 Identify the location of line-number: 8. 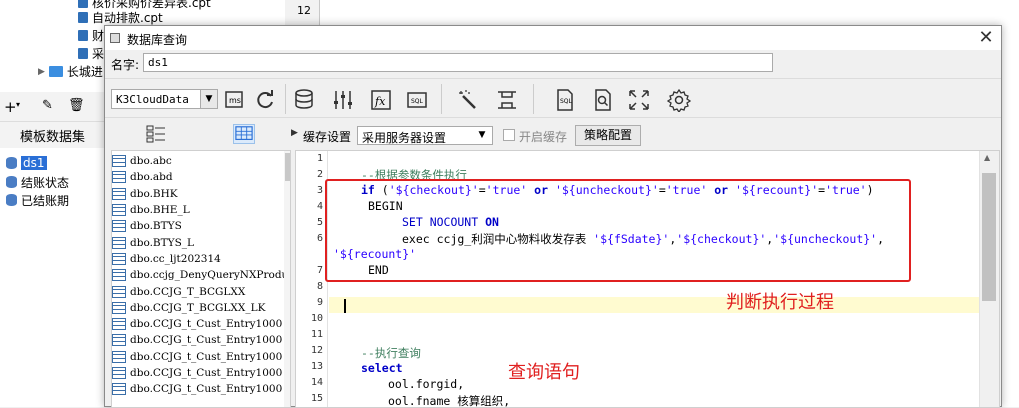
(319, 286).